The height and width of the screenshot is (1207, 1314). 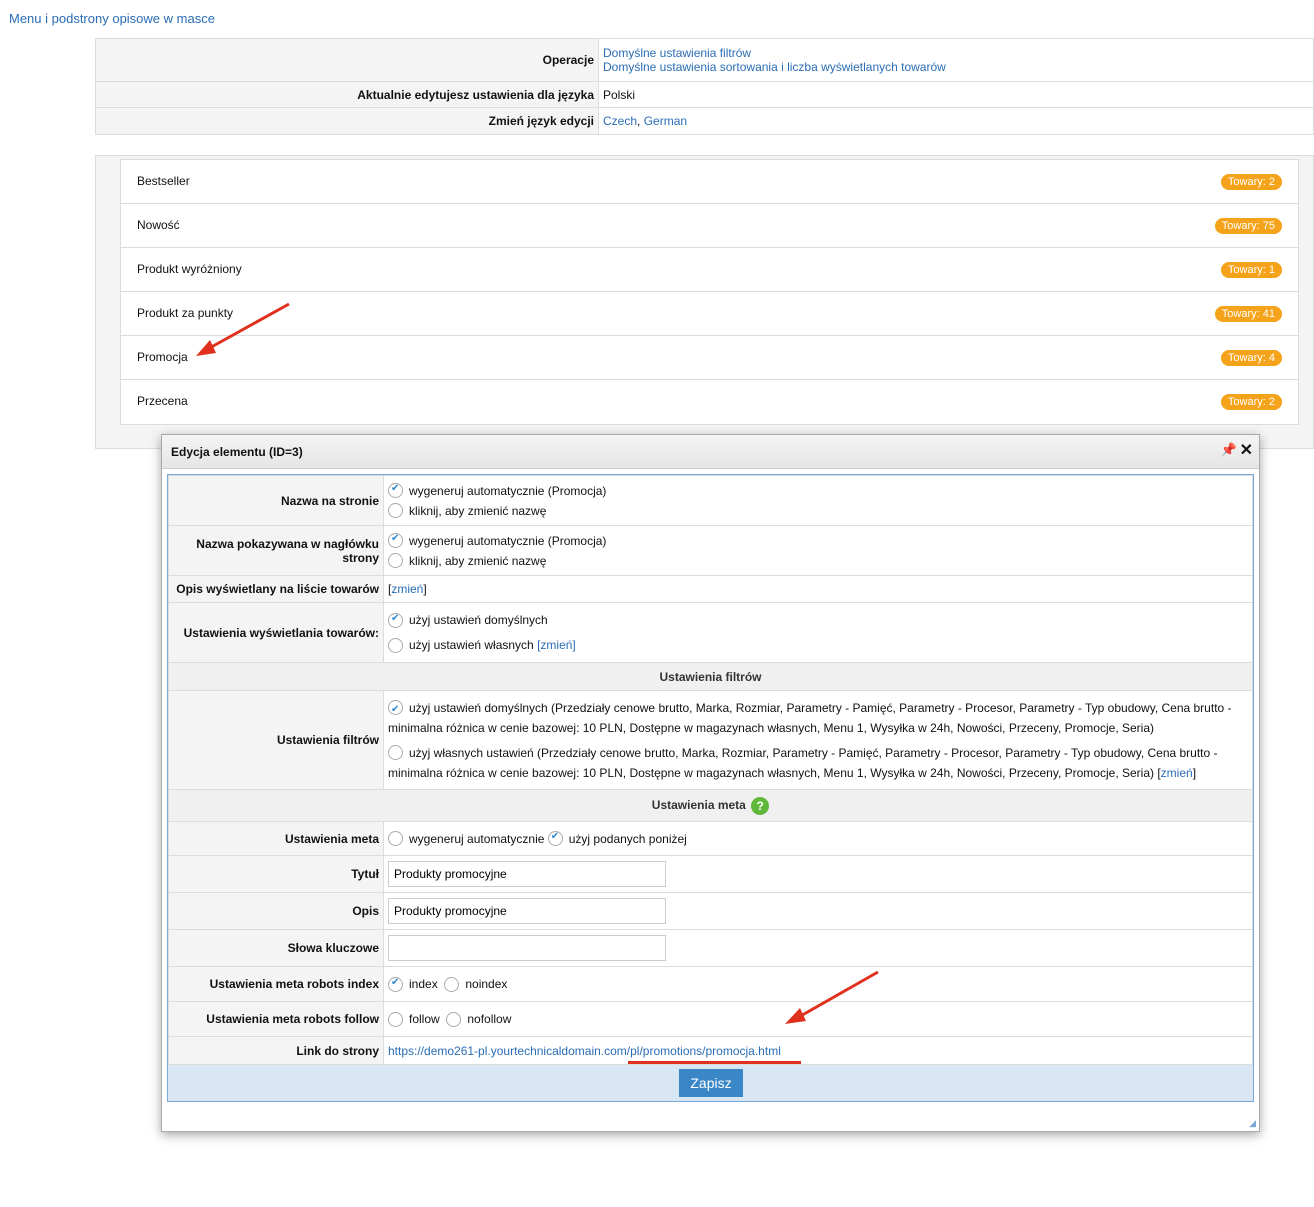 What do you see at coordinates (1248, 226) in the screenshot?
I see `count-badge: Towary: 75` at bounding box center [1248, 226].